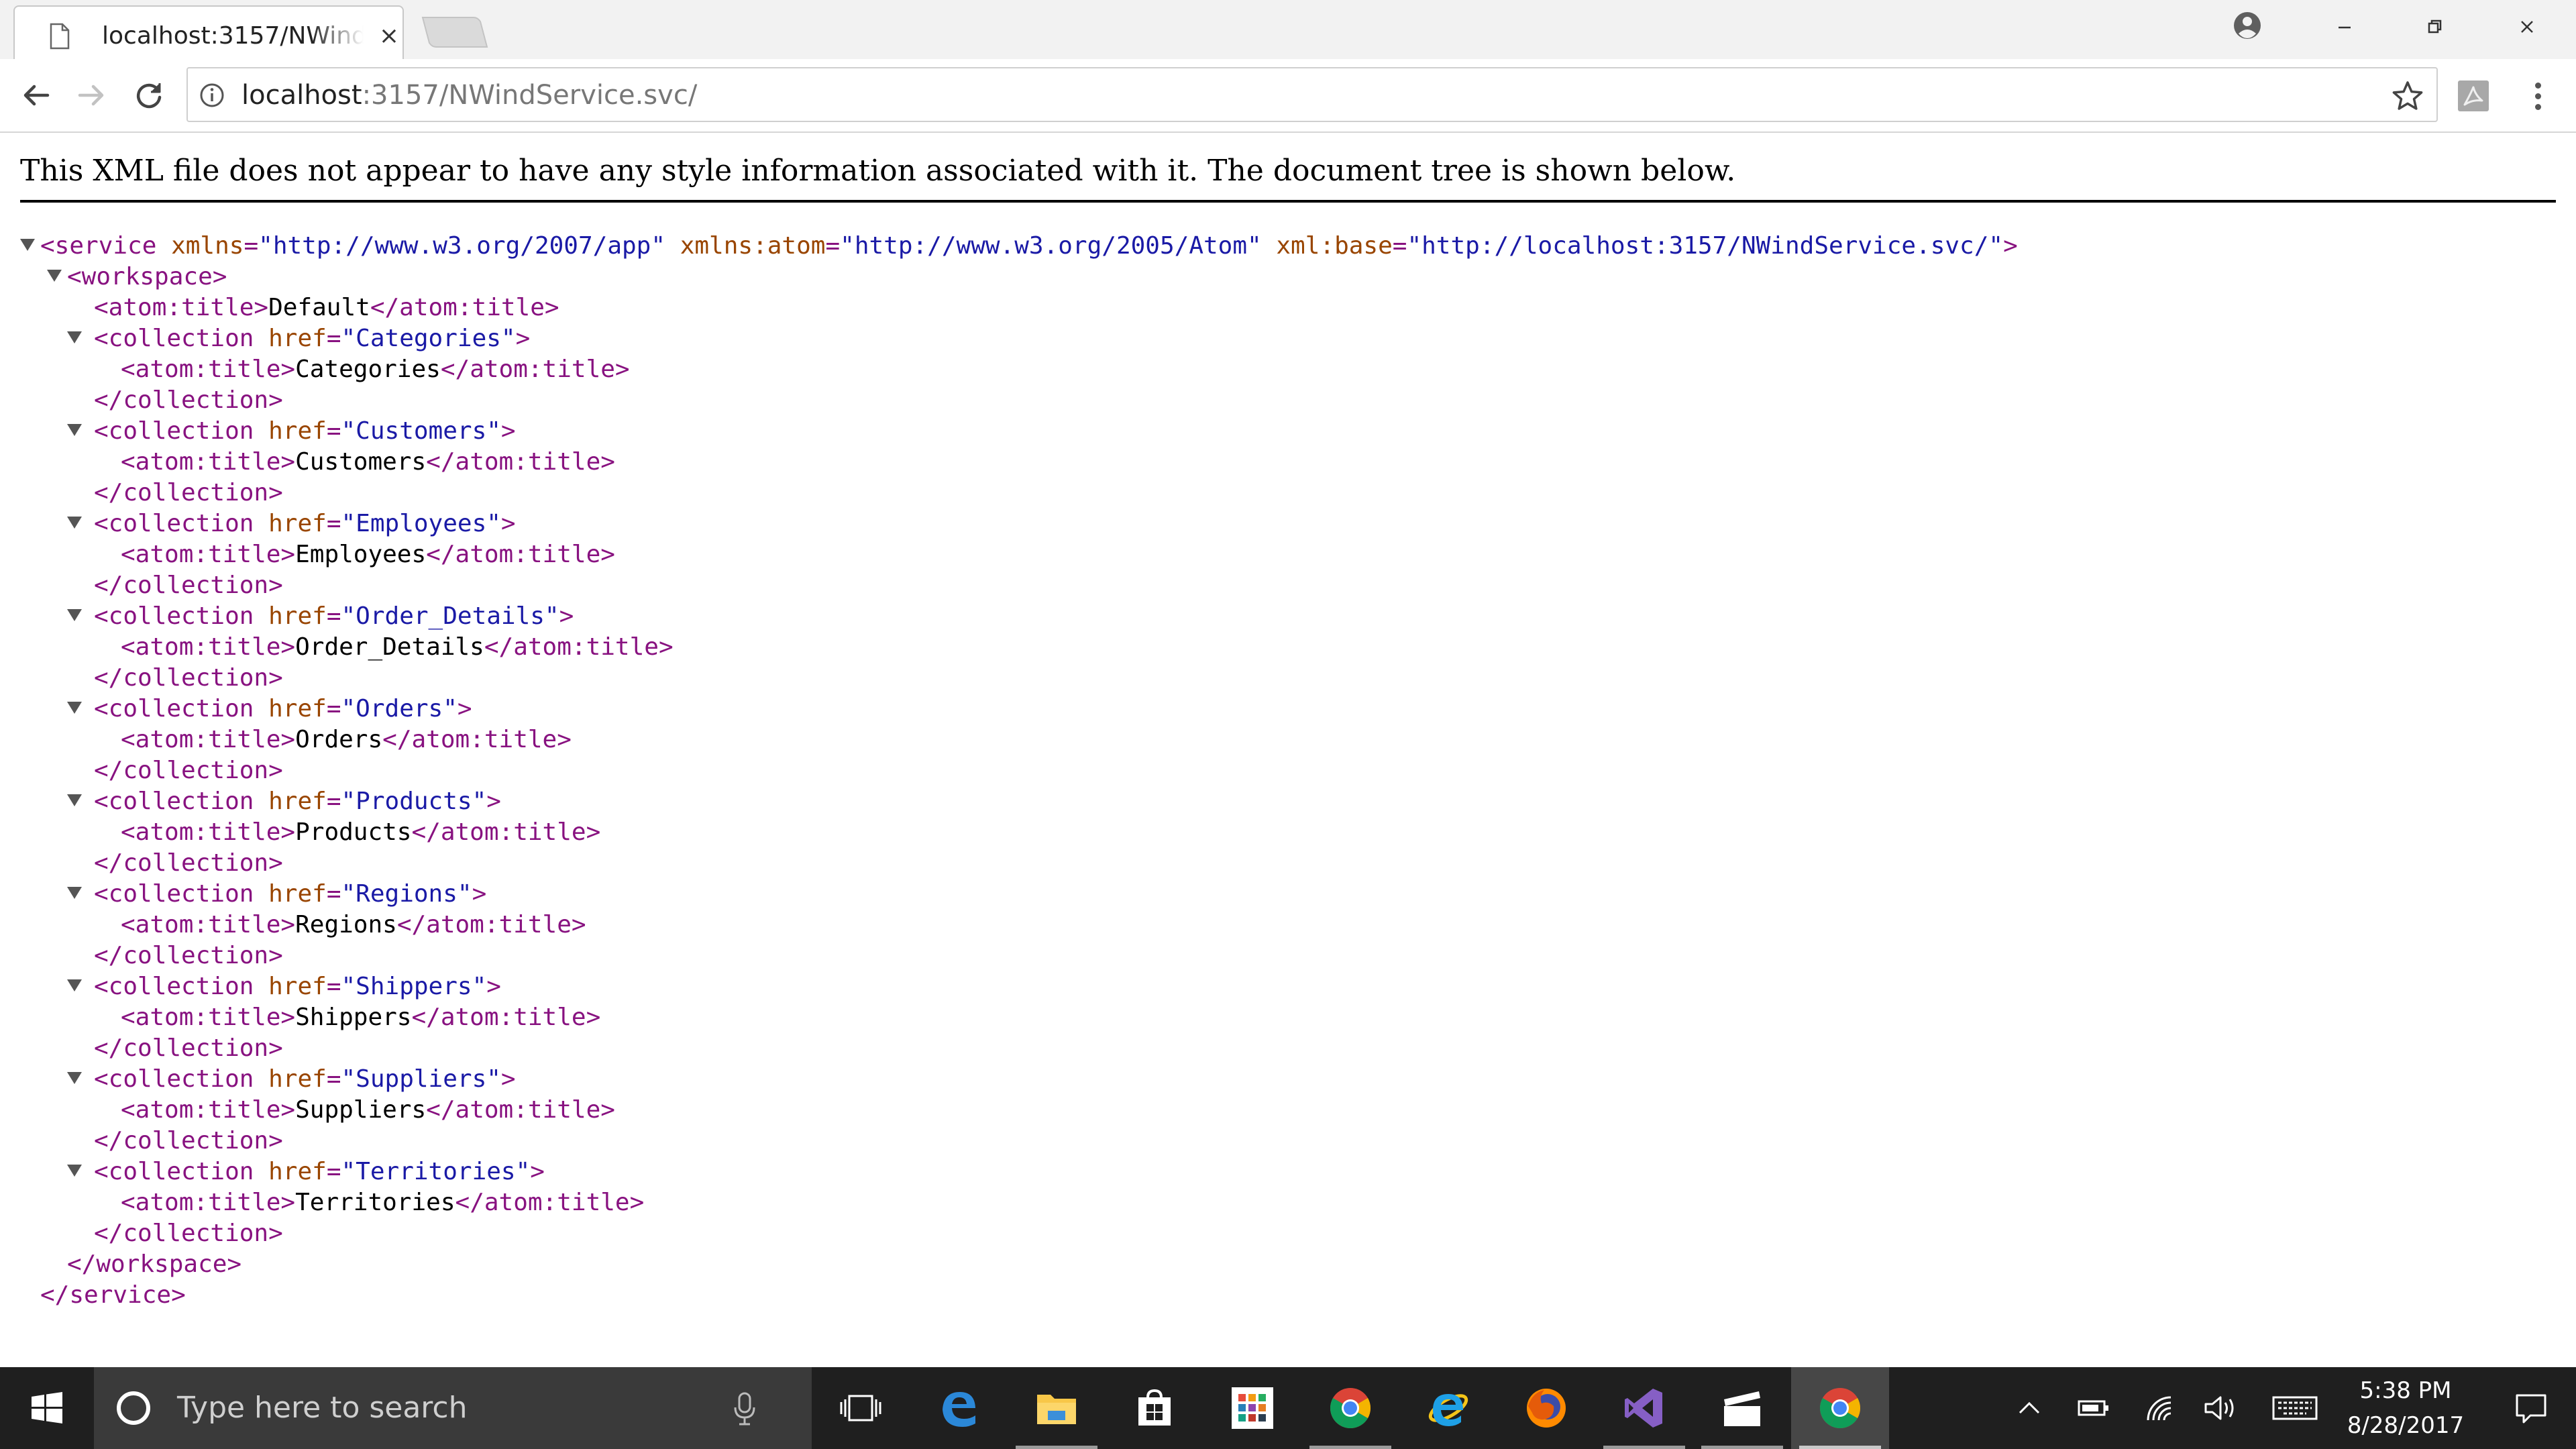  Describe the element at coordinates (2473, 96) in the screenshot. I see `pdf-extension-icon` at that location.